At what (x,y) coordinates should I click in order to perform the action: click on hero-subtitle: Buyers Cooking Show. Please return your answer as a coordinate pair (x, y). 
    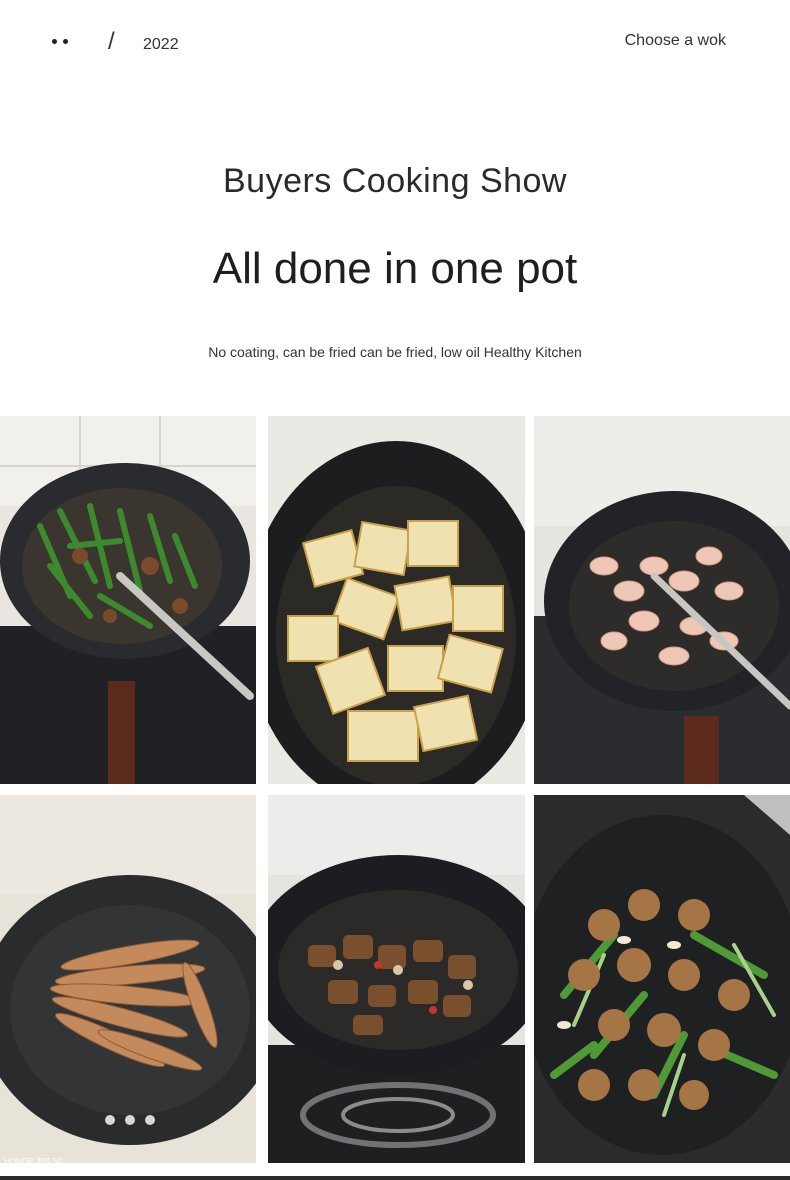
    Looking at the image, I should click on (394, 181).